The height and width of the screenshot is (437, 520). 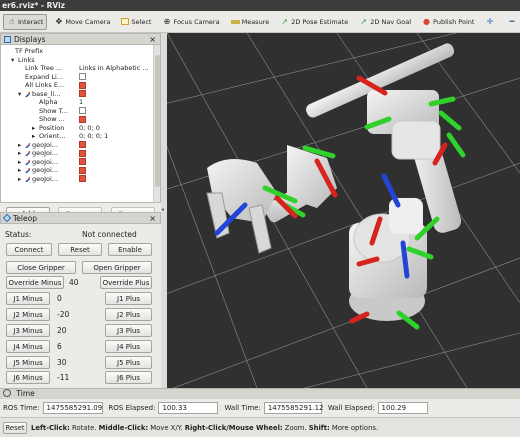 What do you see at coordinates (157, 121) in the screenshot?
I see `scrollbar-thumb` at bounding box center [157, 121].